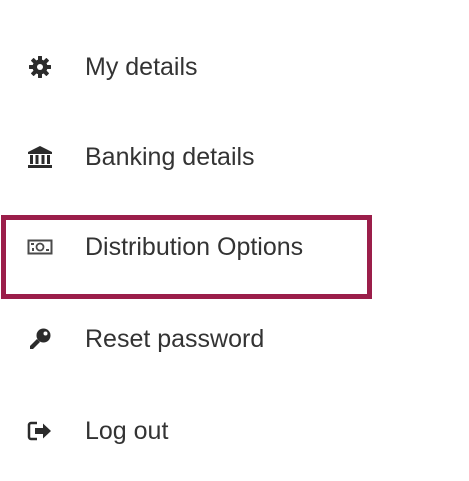  I want to click on menu-item-label: Log out, so click(127, 431).